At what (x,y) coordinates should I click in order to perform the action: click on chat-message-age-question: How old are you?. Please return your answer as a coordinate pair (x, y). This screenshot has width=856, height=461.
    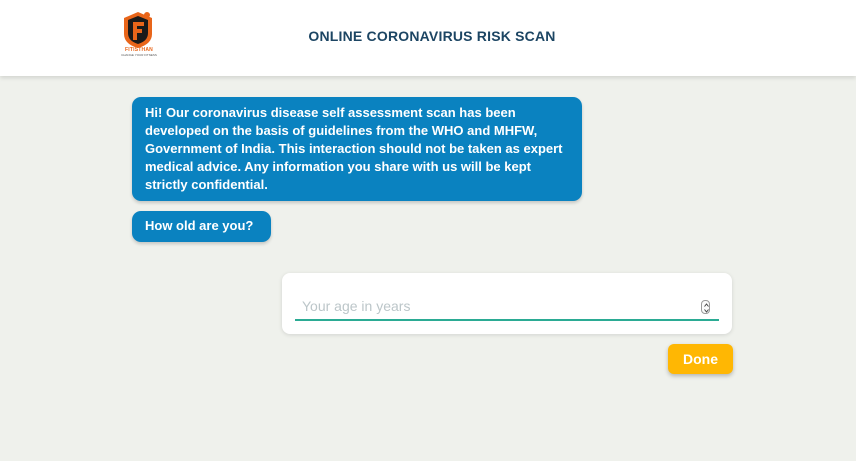
    Looking at the image, I should click on (201, 226).